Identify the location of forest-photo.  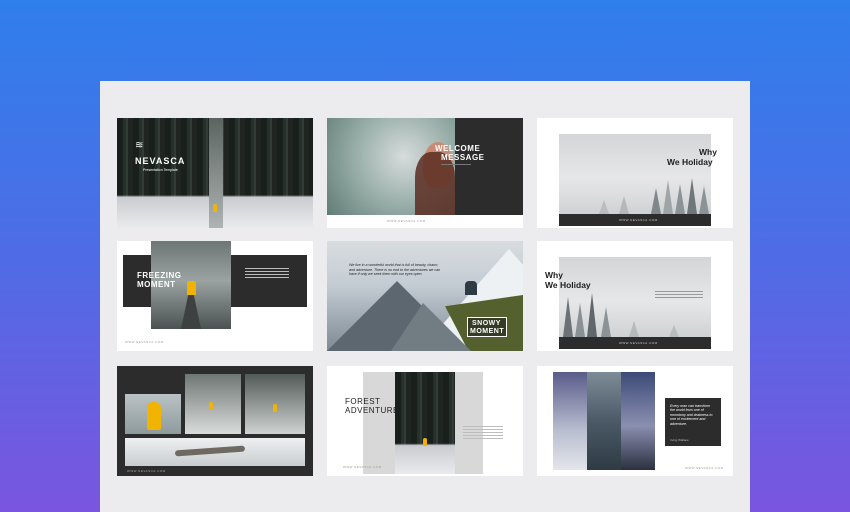
(425, 423).